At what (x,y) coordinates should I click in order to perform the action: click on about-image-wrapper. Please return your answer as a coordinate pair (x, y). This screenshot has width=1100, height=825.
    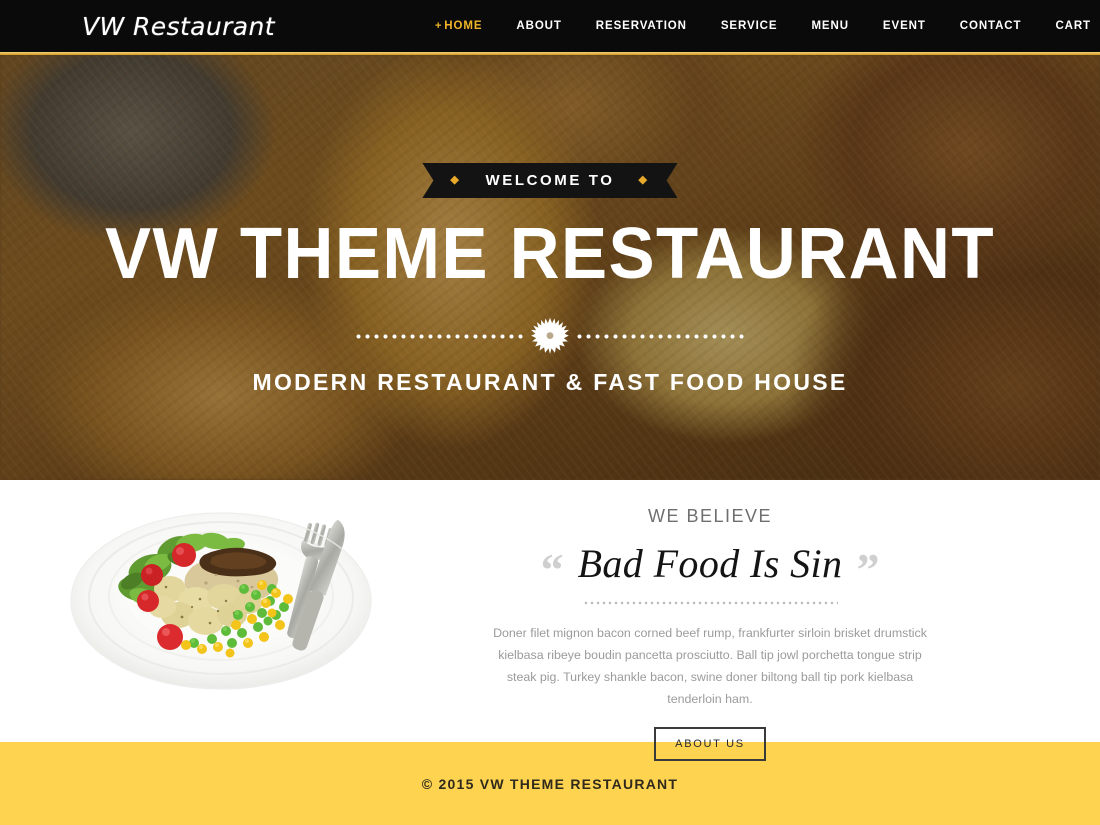
    Looking at the image, I should click on (190, 588).